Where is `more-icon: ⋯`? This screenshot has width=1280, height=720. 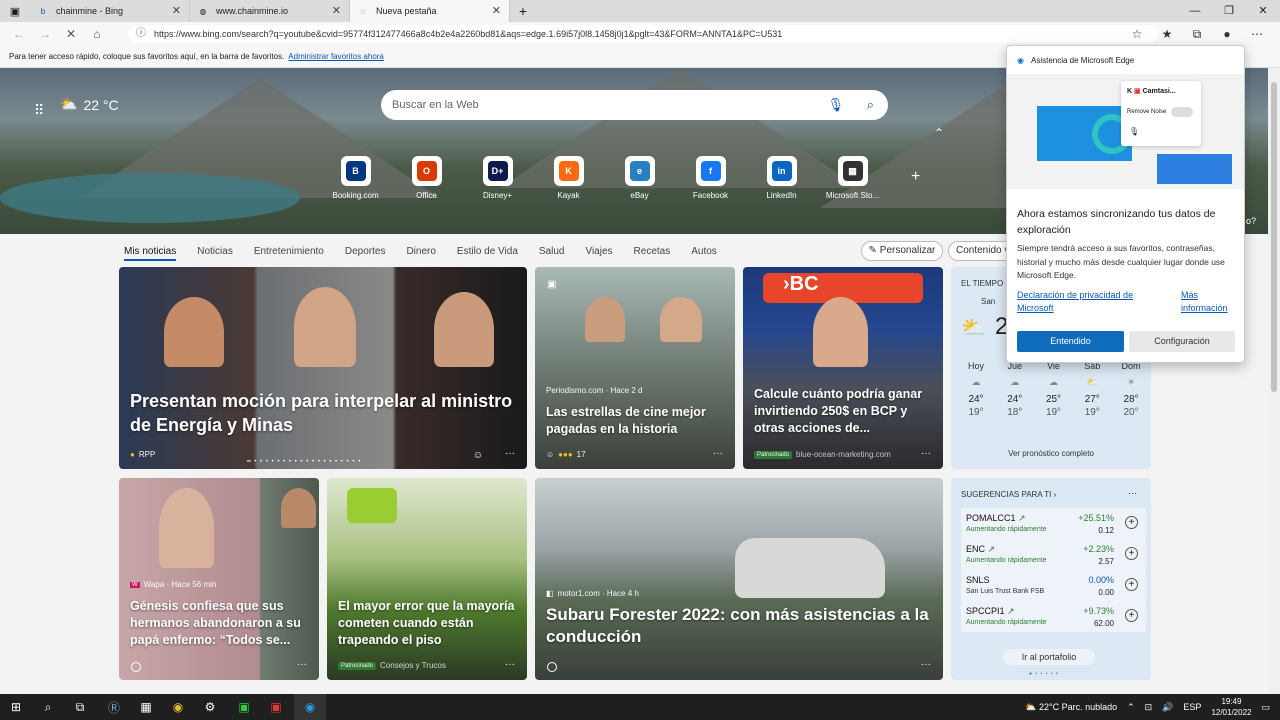 more-icon: ⋯ is located at coordinates (1257, 34).